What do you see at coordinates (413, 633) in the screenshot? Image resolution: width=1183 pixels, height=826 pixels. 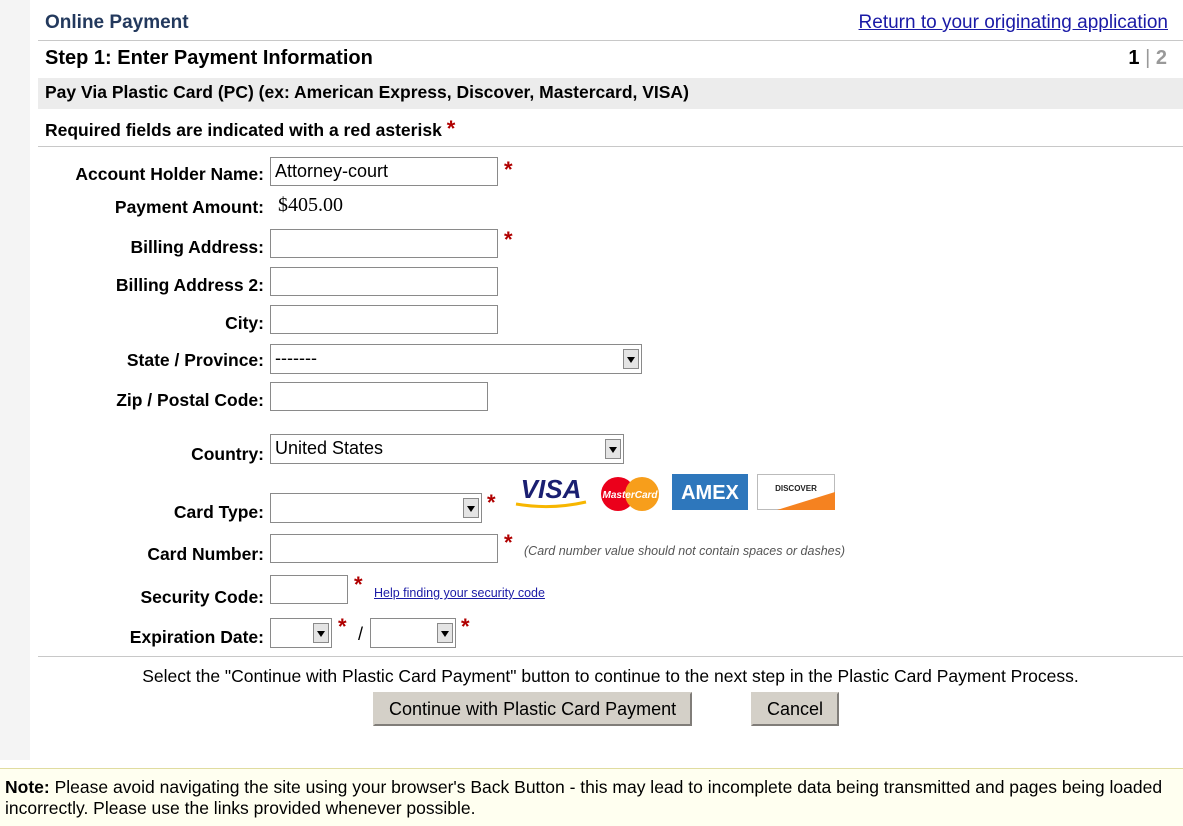 I see `expiration-year-select` at bounding box center [413, 633].